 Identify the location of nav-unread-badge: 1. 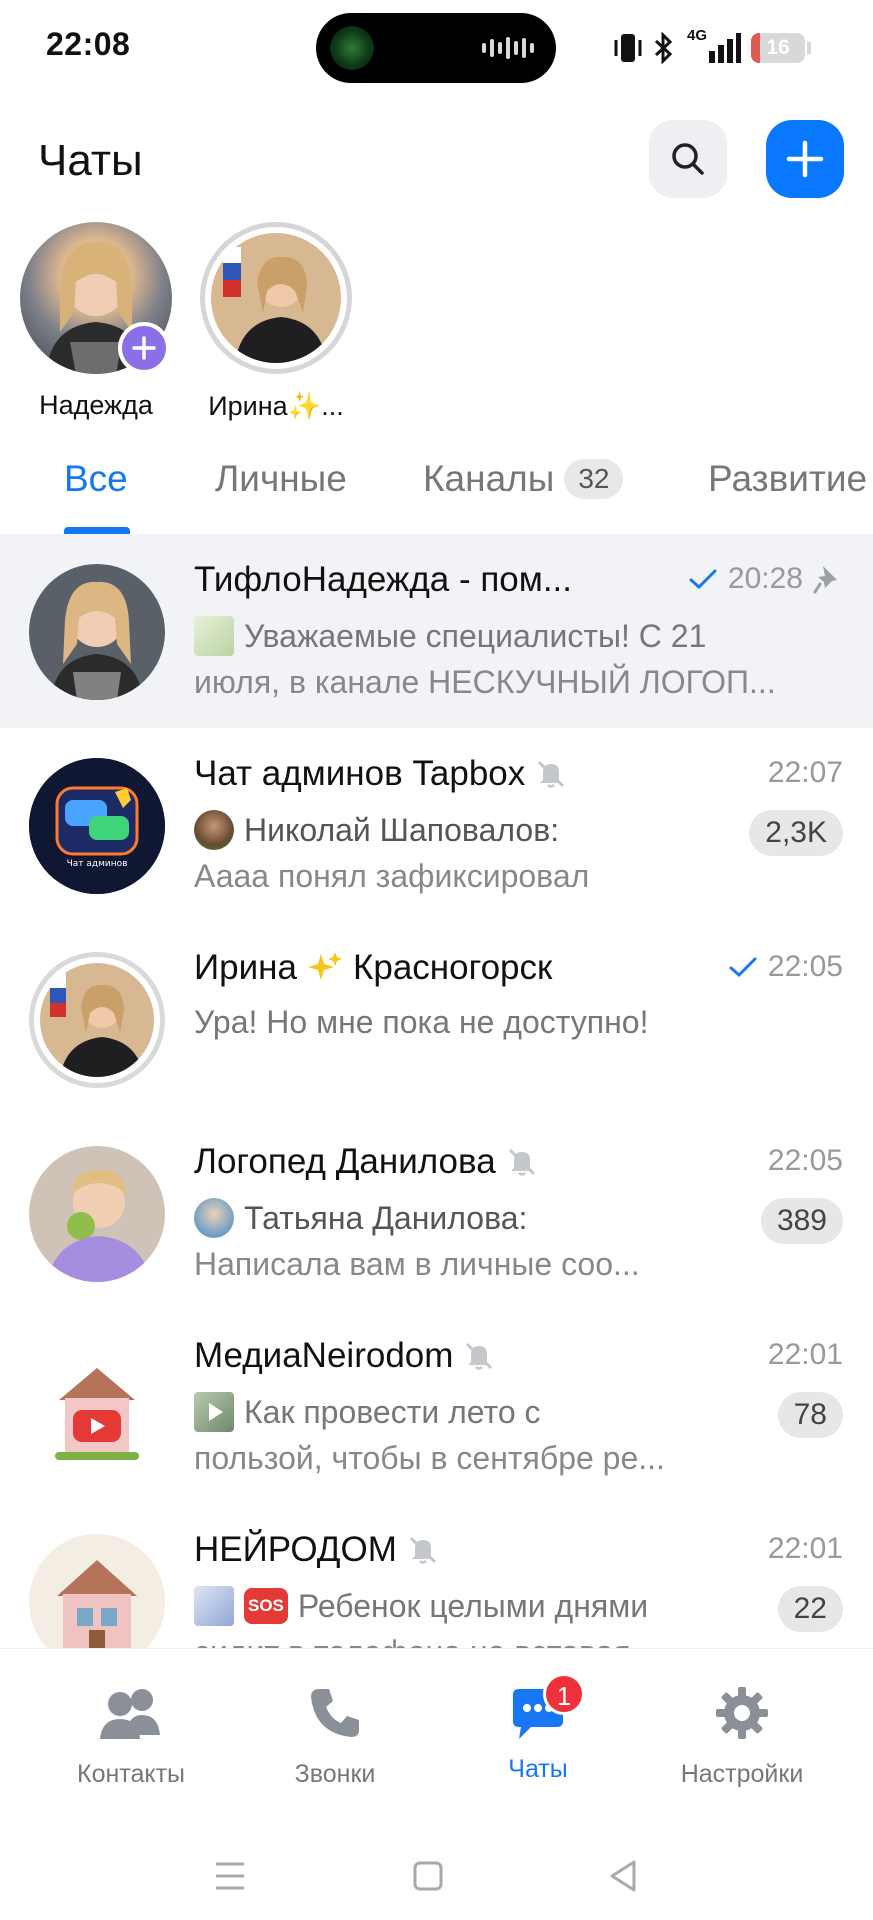
(564, 1694).